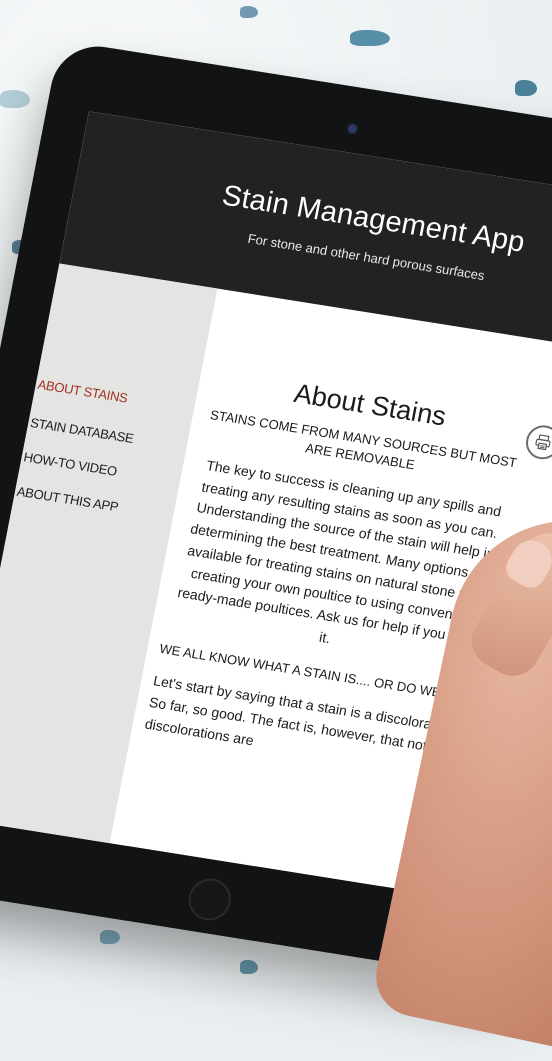  What do you see at coordinates (209, 899) in the screenshot?
I see `home-button` at bounding box center [209, 899].